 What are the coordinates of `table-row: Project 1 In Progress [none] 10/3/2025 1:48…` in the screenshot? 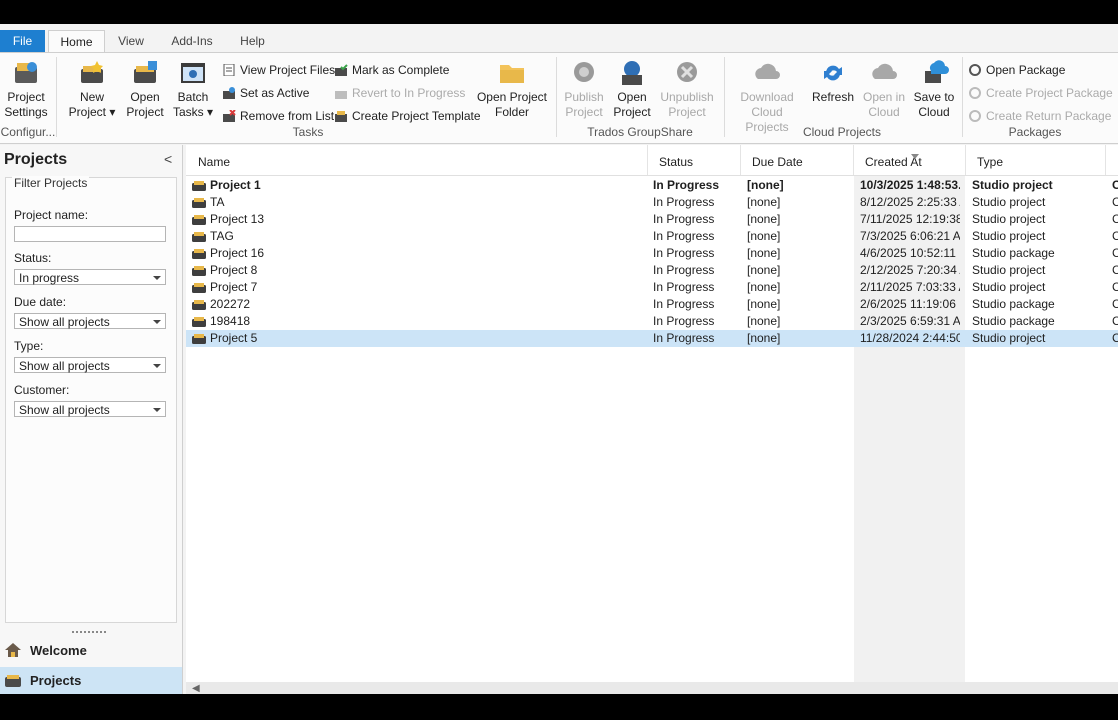 It's located at (652, 185).